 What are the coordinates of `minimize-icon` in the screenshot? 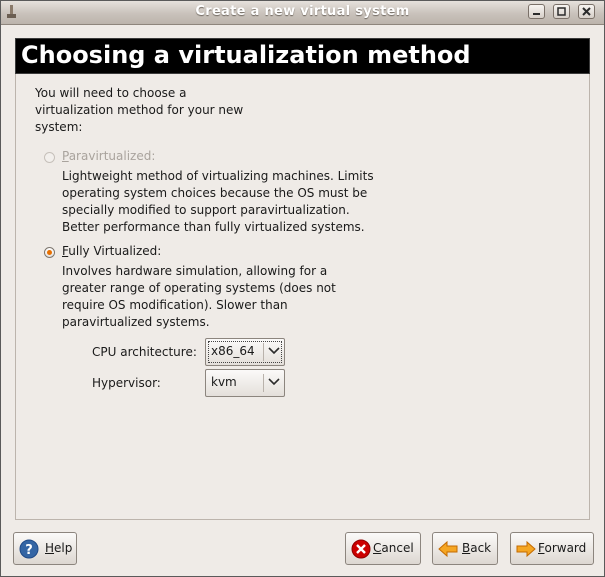 It's located at (536, 14).